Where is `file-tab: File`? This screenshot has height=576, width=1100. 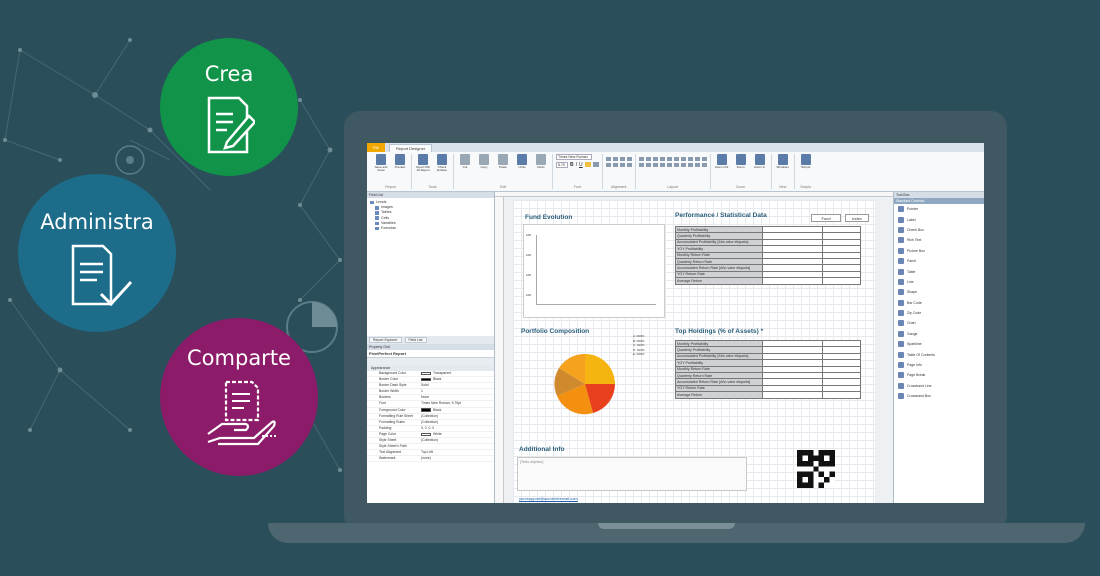 file-tab: File is located at coordinates (376, 147).